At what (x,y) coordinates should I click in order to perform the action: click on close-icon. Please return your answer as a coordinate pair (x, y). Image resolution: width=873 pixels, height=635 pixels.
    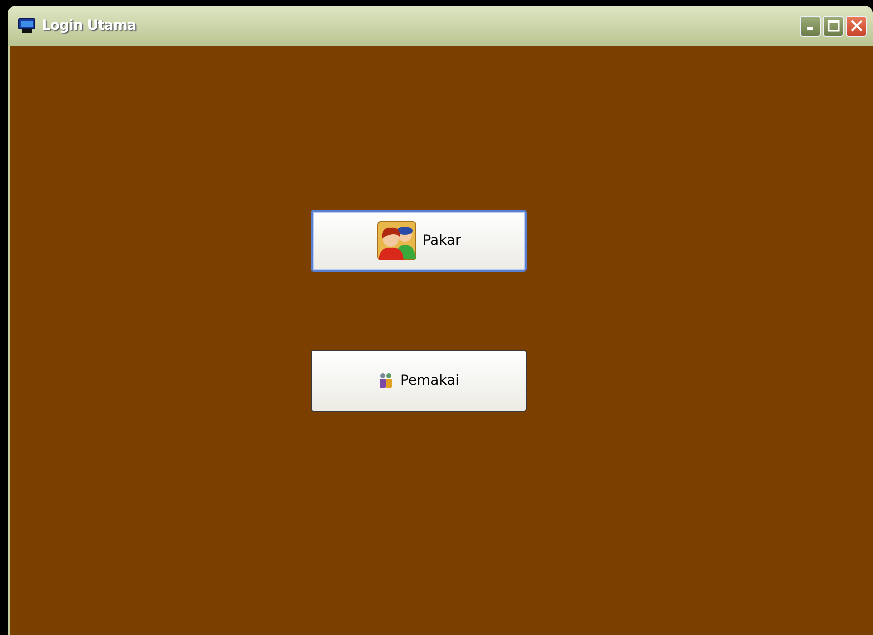
    Looking at the image, I should click on (856, 26).